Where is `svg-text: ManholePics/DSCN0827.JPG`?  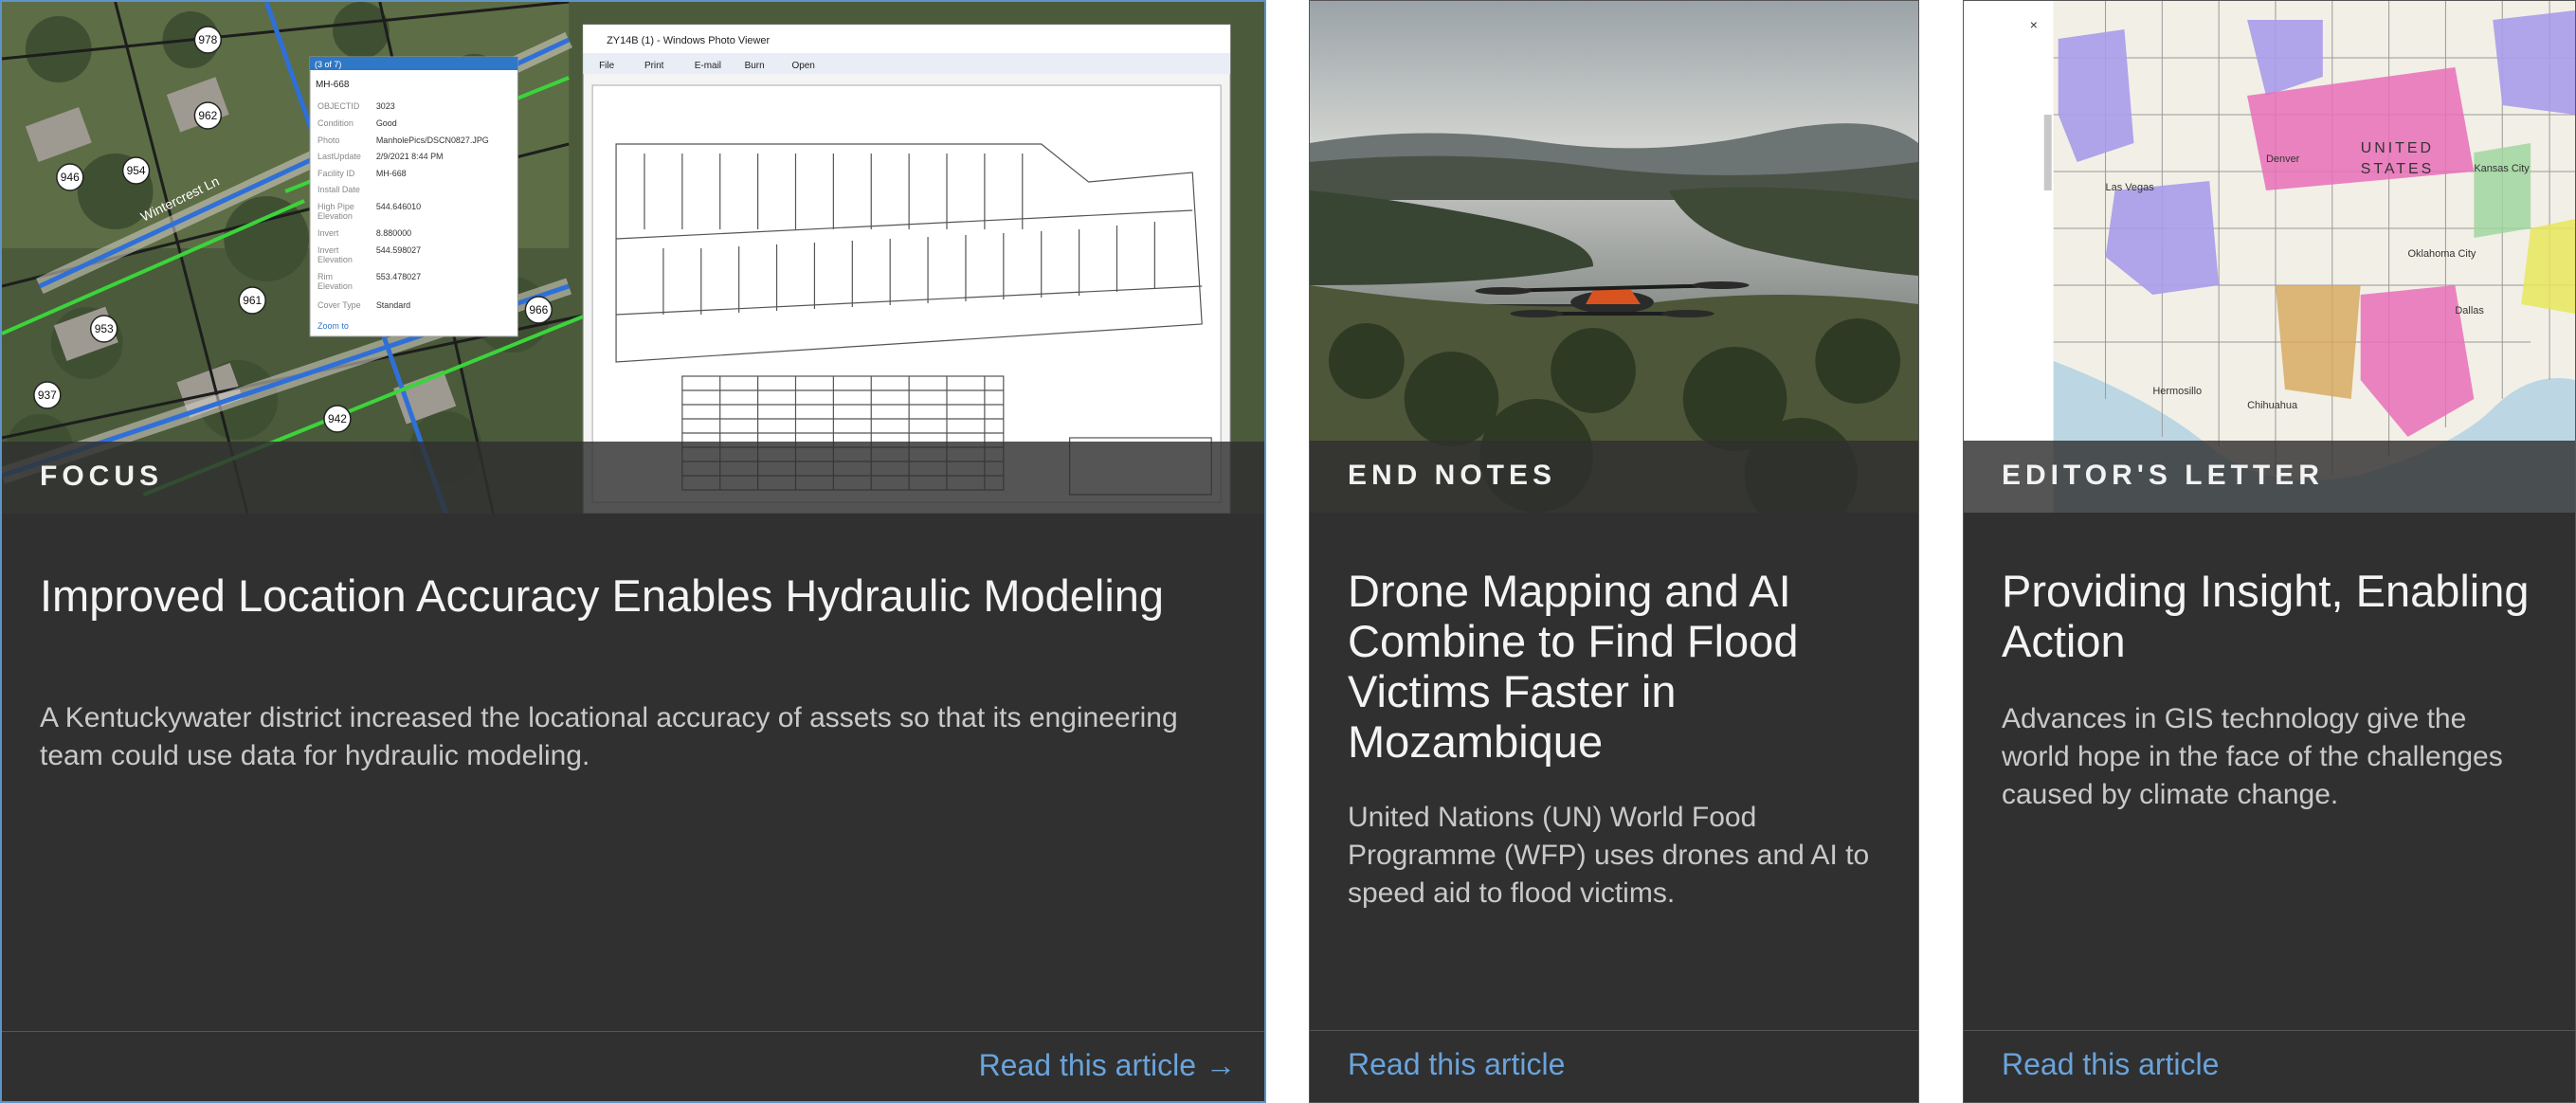 svg-text: ManholePics/DSCN0827.JPG is located at coordinates (432, 140).